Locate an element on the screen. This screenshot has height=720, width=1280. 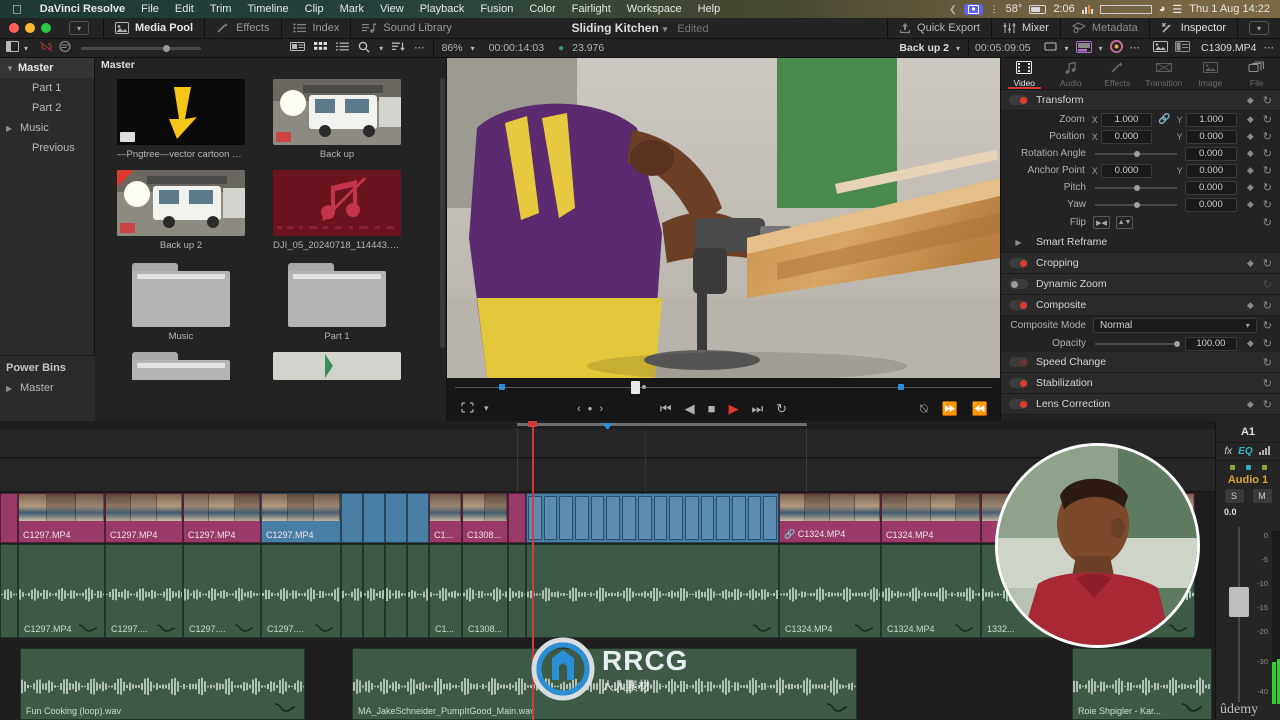
yaw-keyframe-icon: ◆ is located at coordinates (1250, 204).